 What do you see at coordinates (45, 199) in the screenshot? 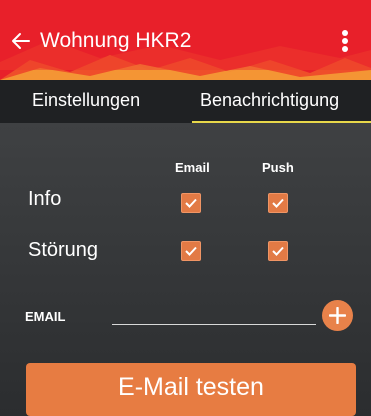
I see `row-label-info: Info` at bounding box center [45, 199].